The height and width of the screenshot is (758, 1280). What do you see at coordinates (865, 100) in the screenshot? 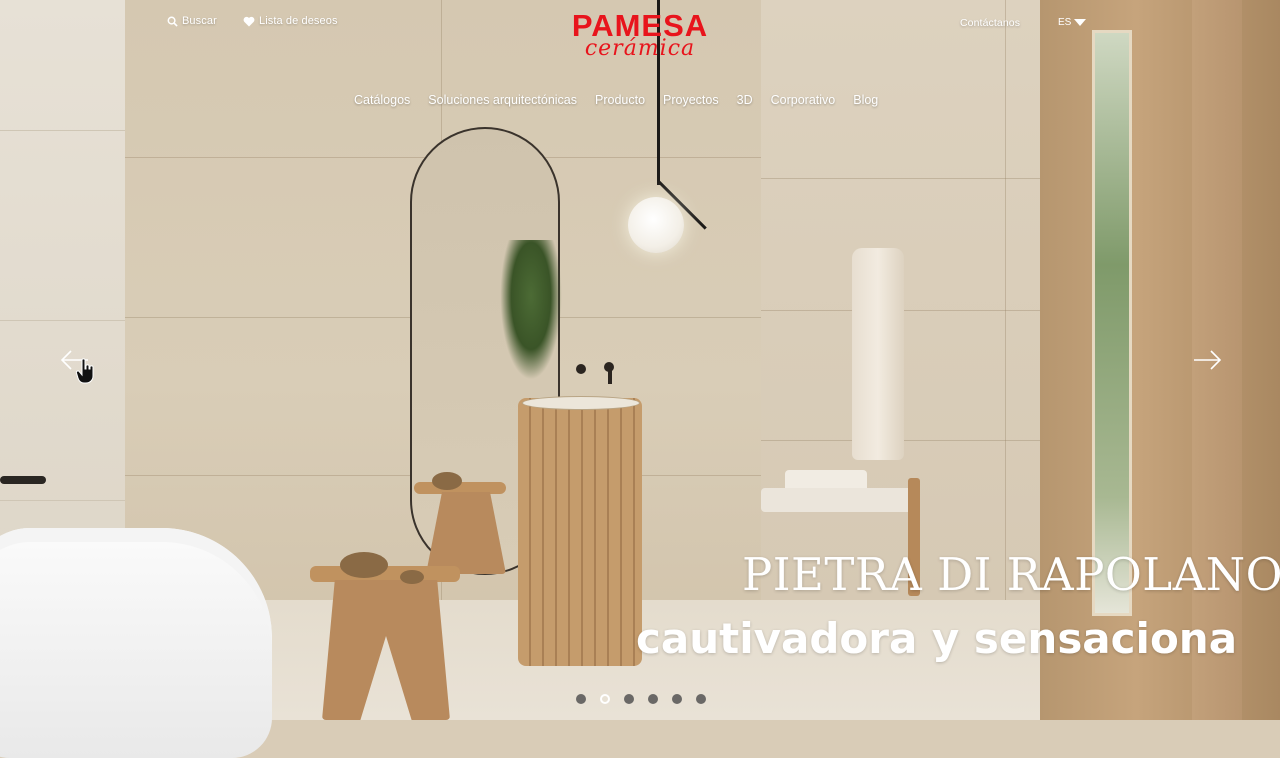
I see `nav-item-blog: Blog` at bounding box center [865, 100].